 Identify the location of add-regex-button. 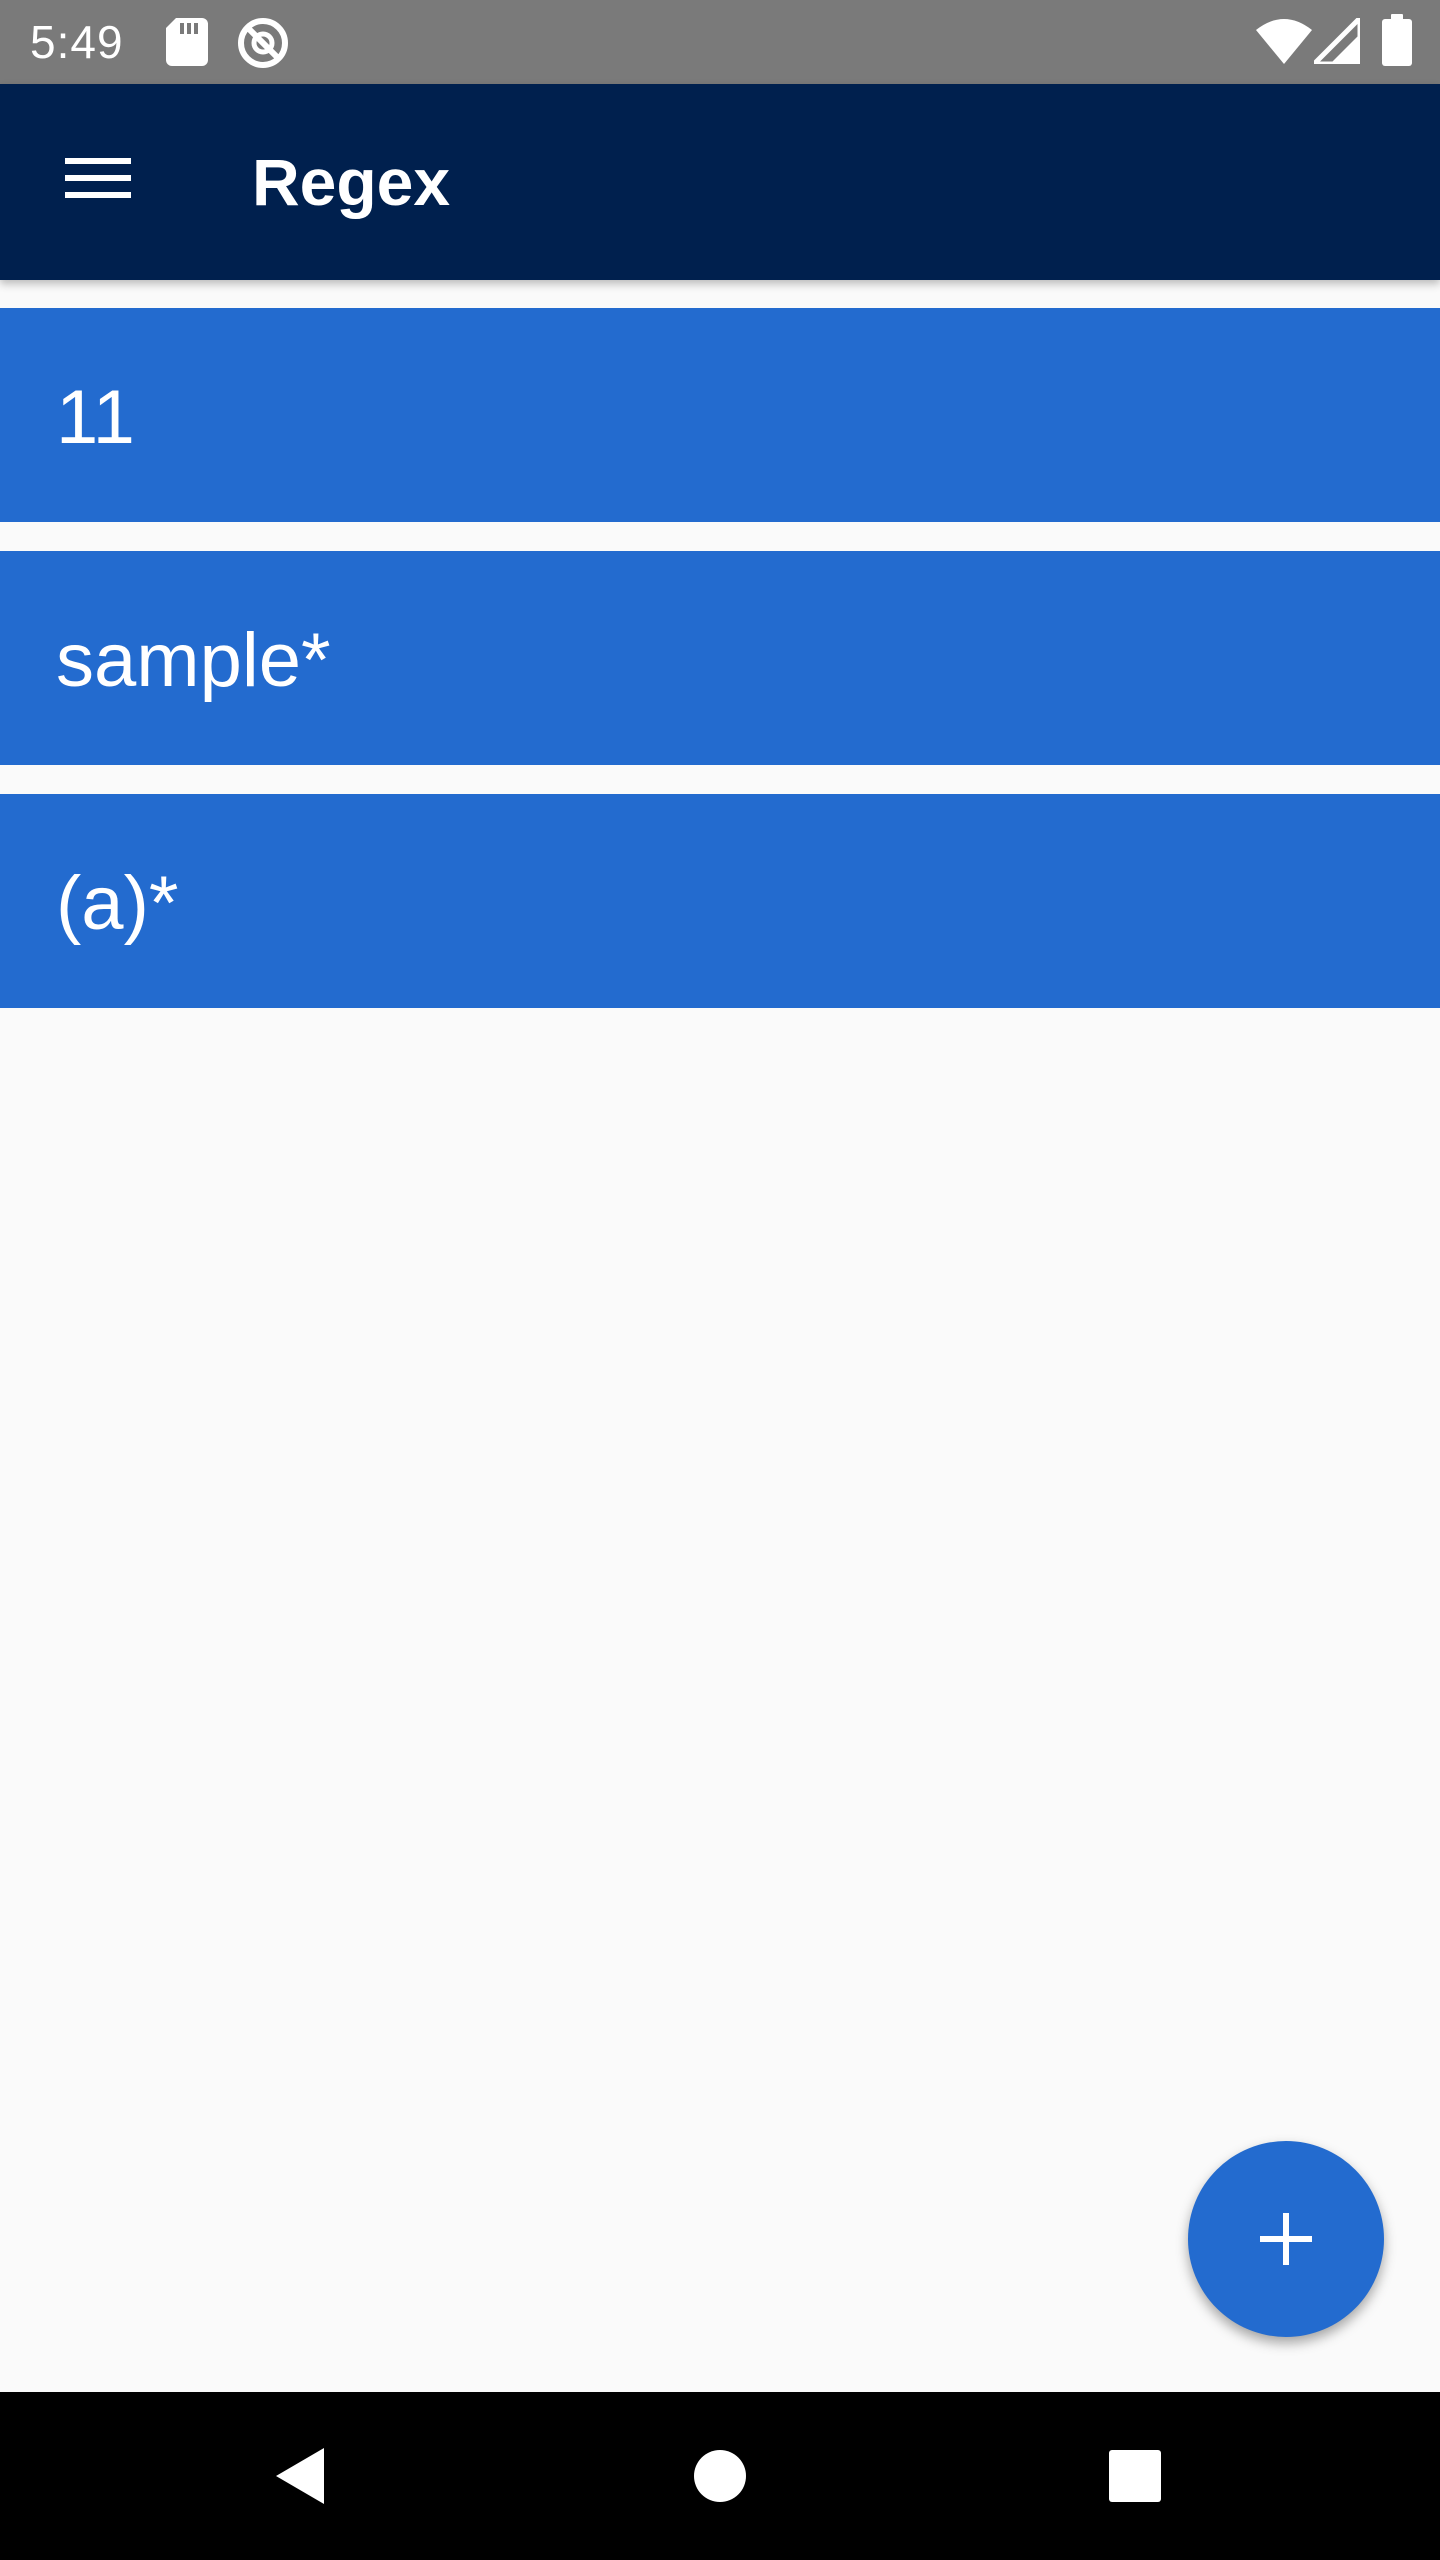
(1286, 2239).